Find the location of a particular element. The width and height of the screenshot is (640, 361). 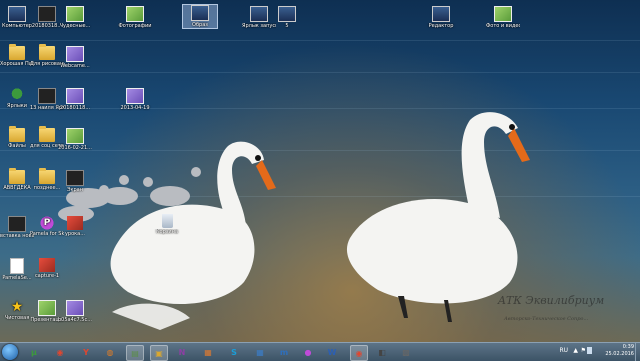

m-app-glyph: m is located at coordinates (284, 352).